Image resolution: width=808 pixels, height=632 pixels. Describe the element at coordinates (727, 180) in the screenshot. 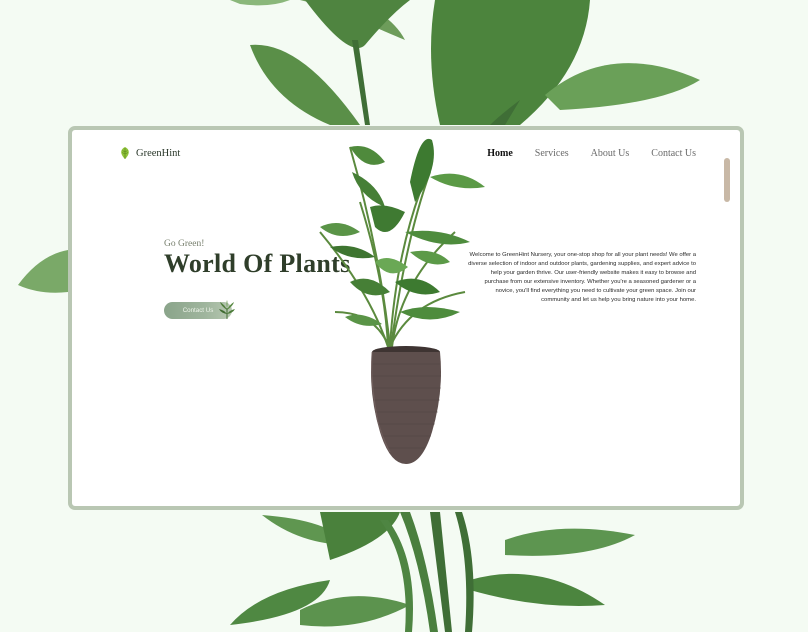

I see `scrollbar` at that location.